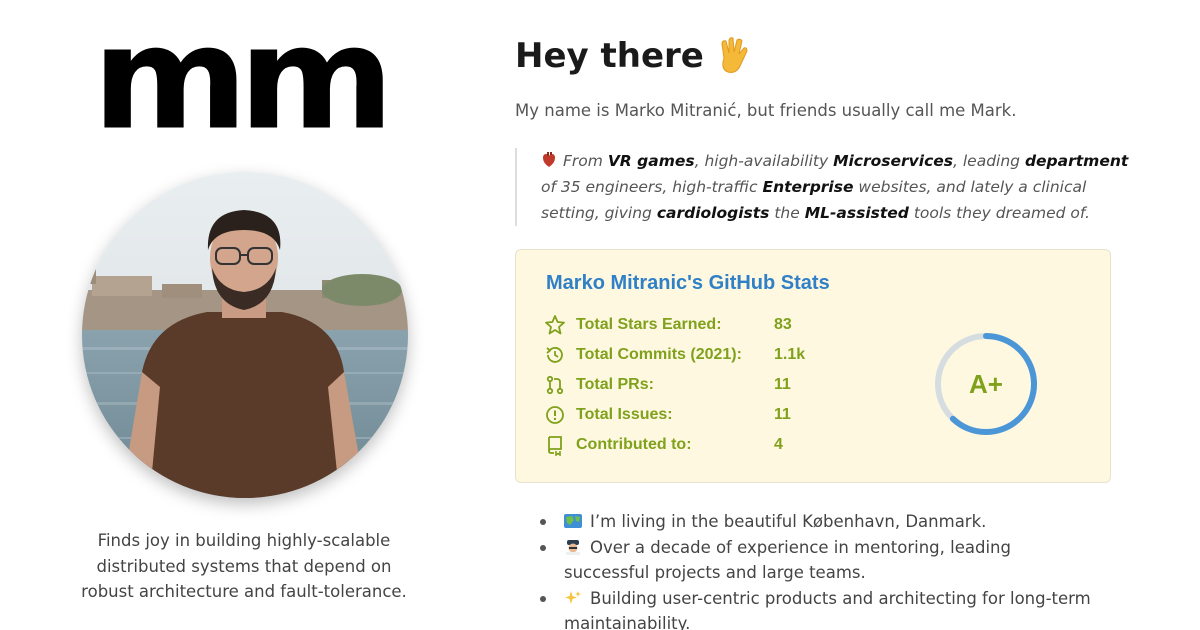 Image resolution: width=1200 pixels, height=630 pixels. What do you see at coordinates (790, 354) in the screenshot?
I see `stat-value: 1.1k` at bounding box center [790, 354].